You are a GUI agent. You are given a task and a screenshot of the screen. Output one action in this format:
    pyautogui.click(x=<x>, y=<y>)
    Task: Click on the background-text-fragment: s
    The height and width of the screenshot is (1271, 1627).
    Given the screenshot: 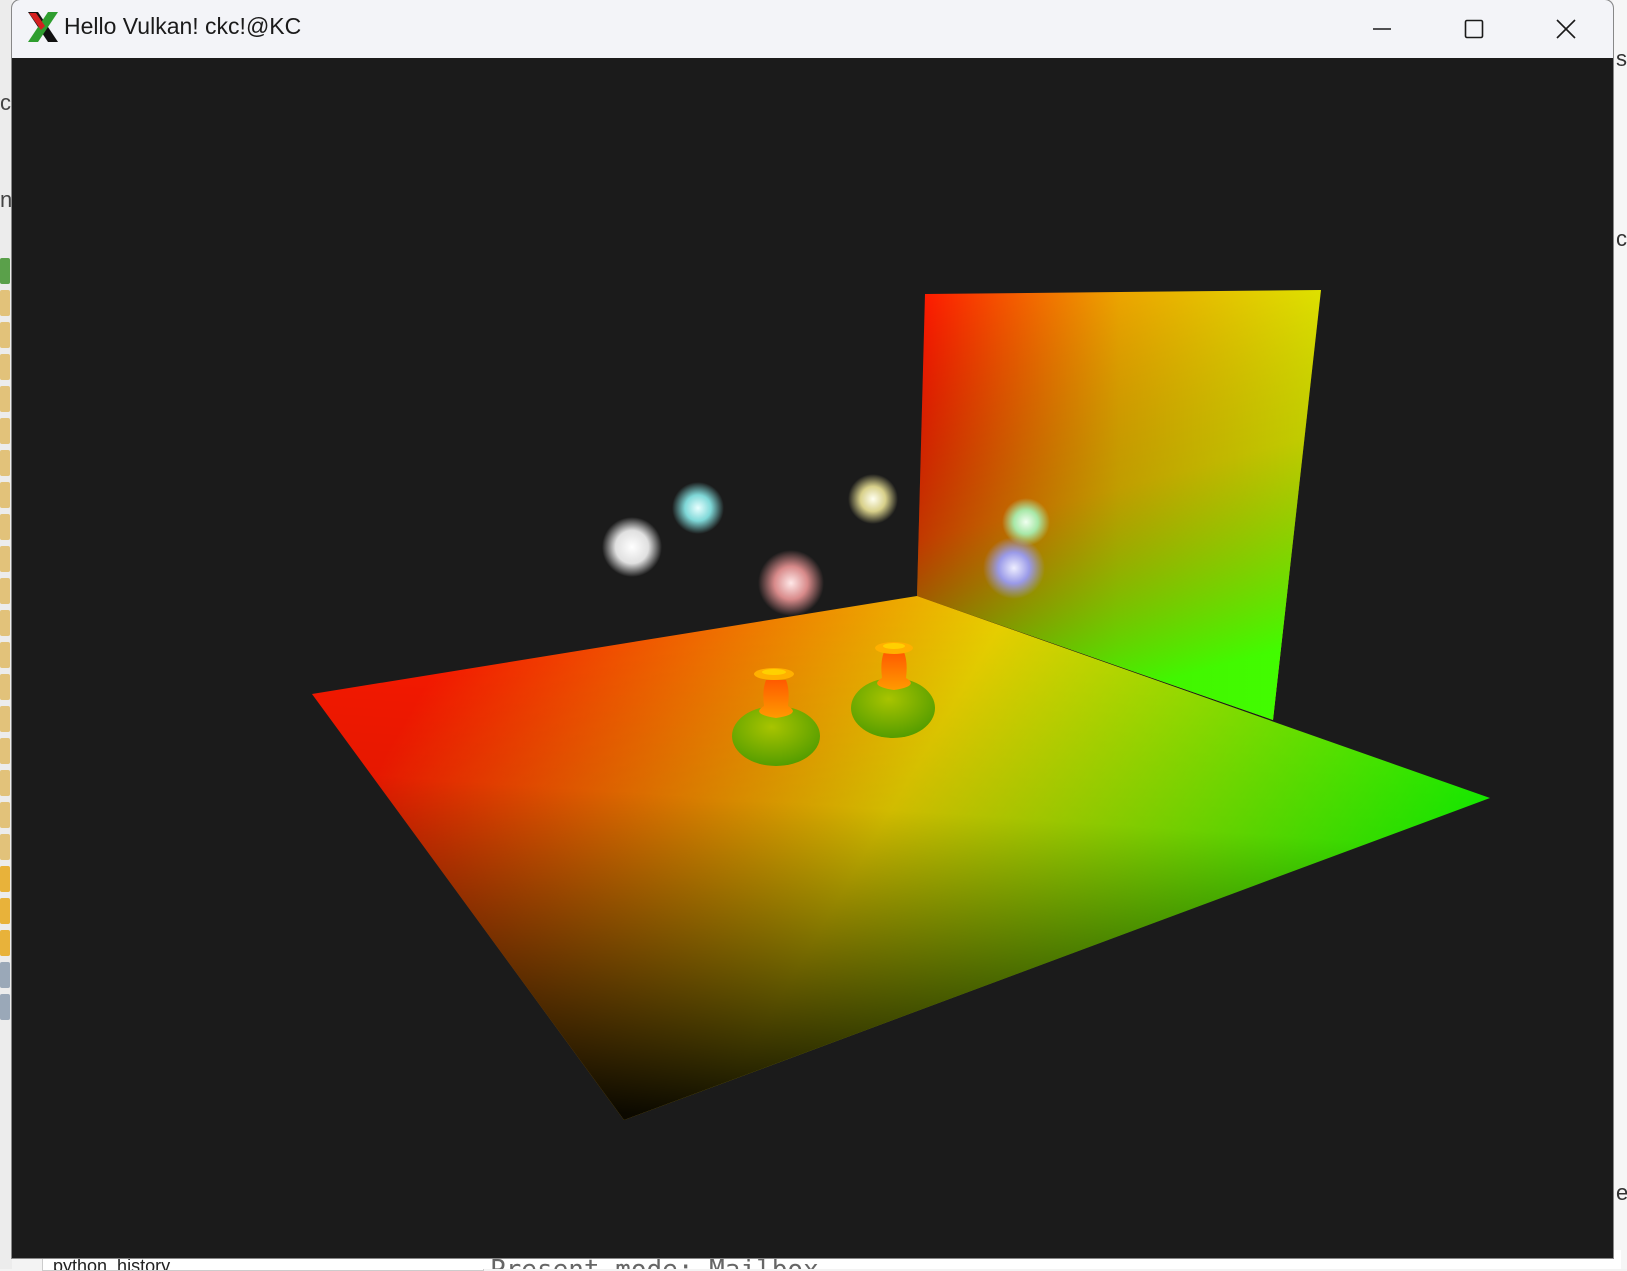 What is the action you would take?
    pyautogui.click(x=1621, y=58)
    